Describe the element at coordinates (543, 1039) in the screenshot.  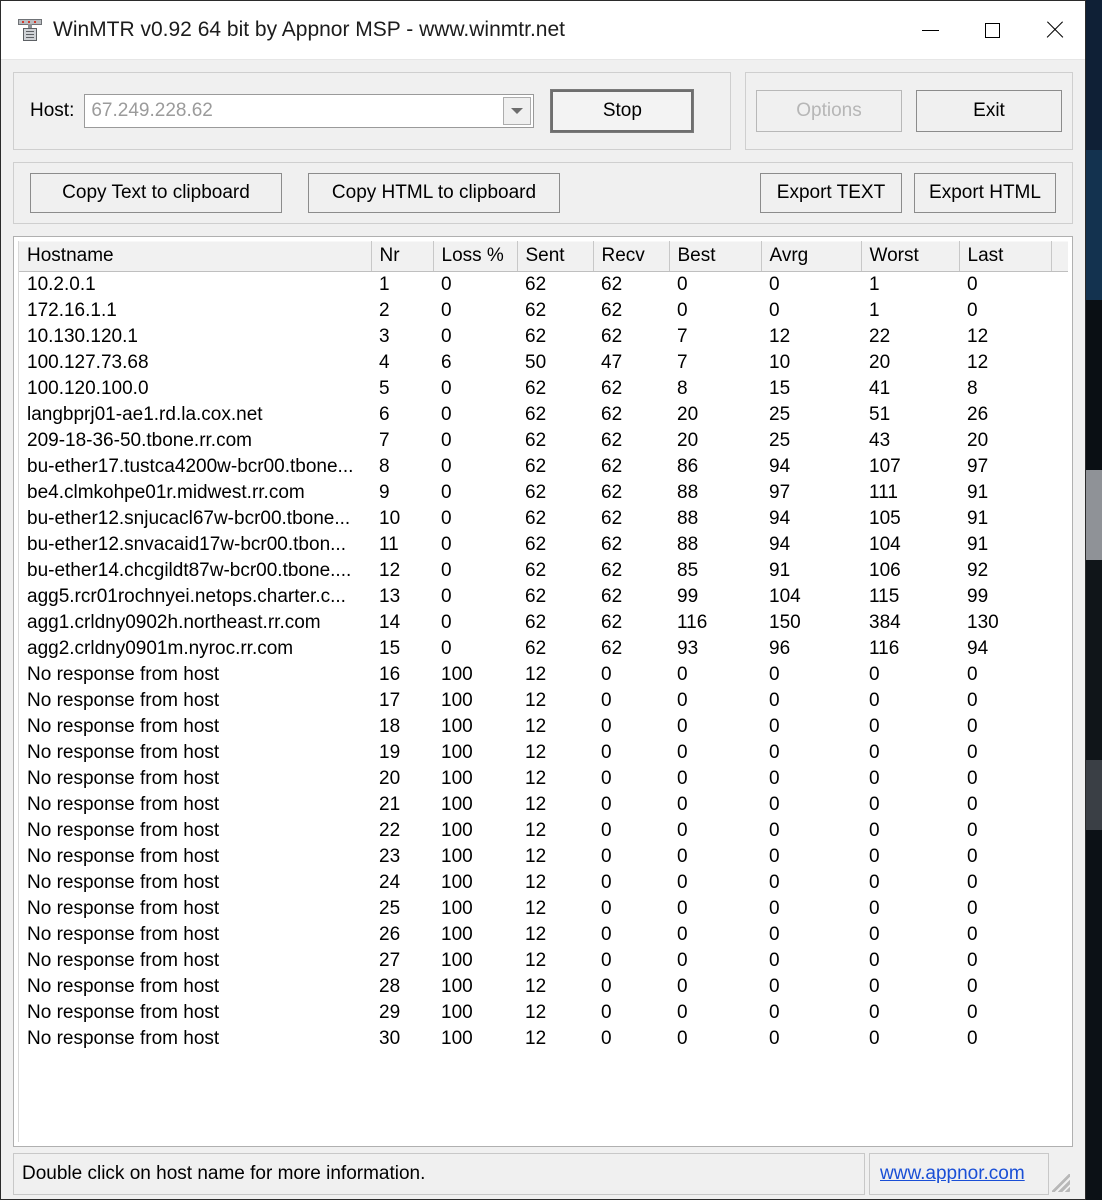
I see `table-row: No response from host 30 100 12 0 0 0 0 0` at that location.